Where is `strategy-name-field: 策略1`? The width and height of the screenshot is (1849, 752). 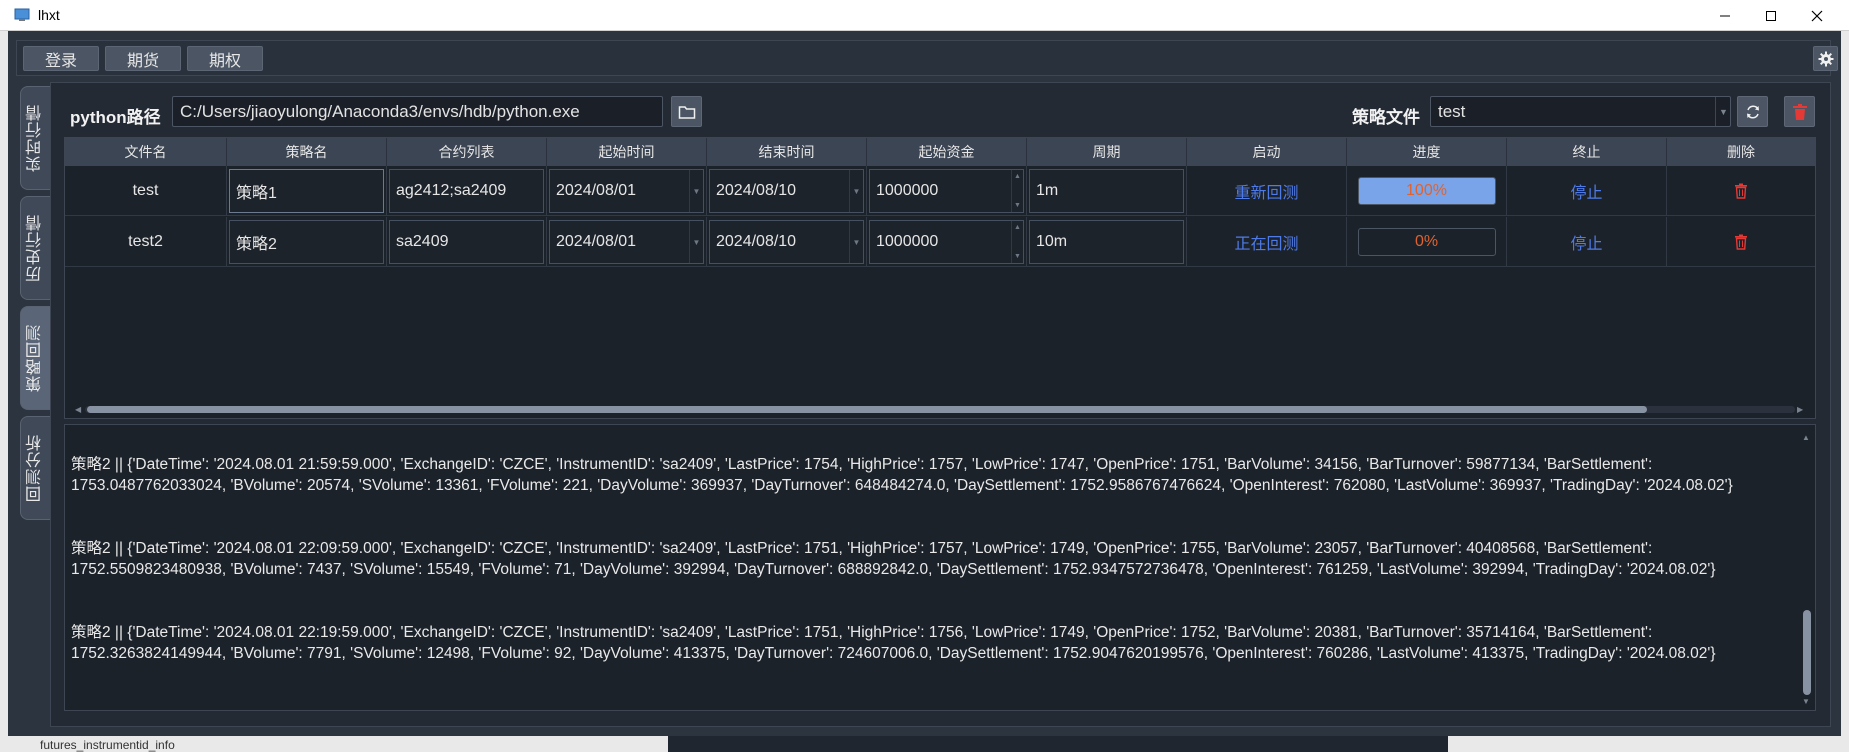
strategy-name-field: 策略1 is located at coordinates (306, 191).